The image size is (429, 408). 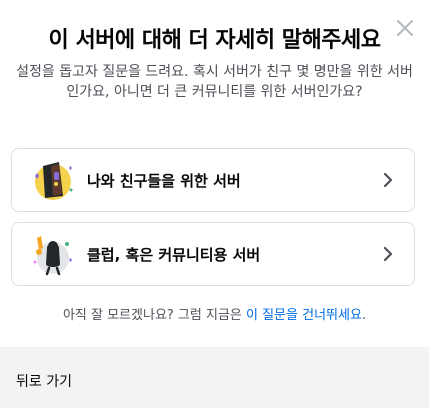 I want to click on option-community-label: 클럽, 혹은 커뮤니티용 서버, so click(x=174, y=254).